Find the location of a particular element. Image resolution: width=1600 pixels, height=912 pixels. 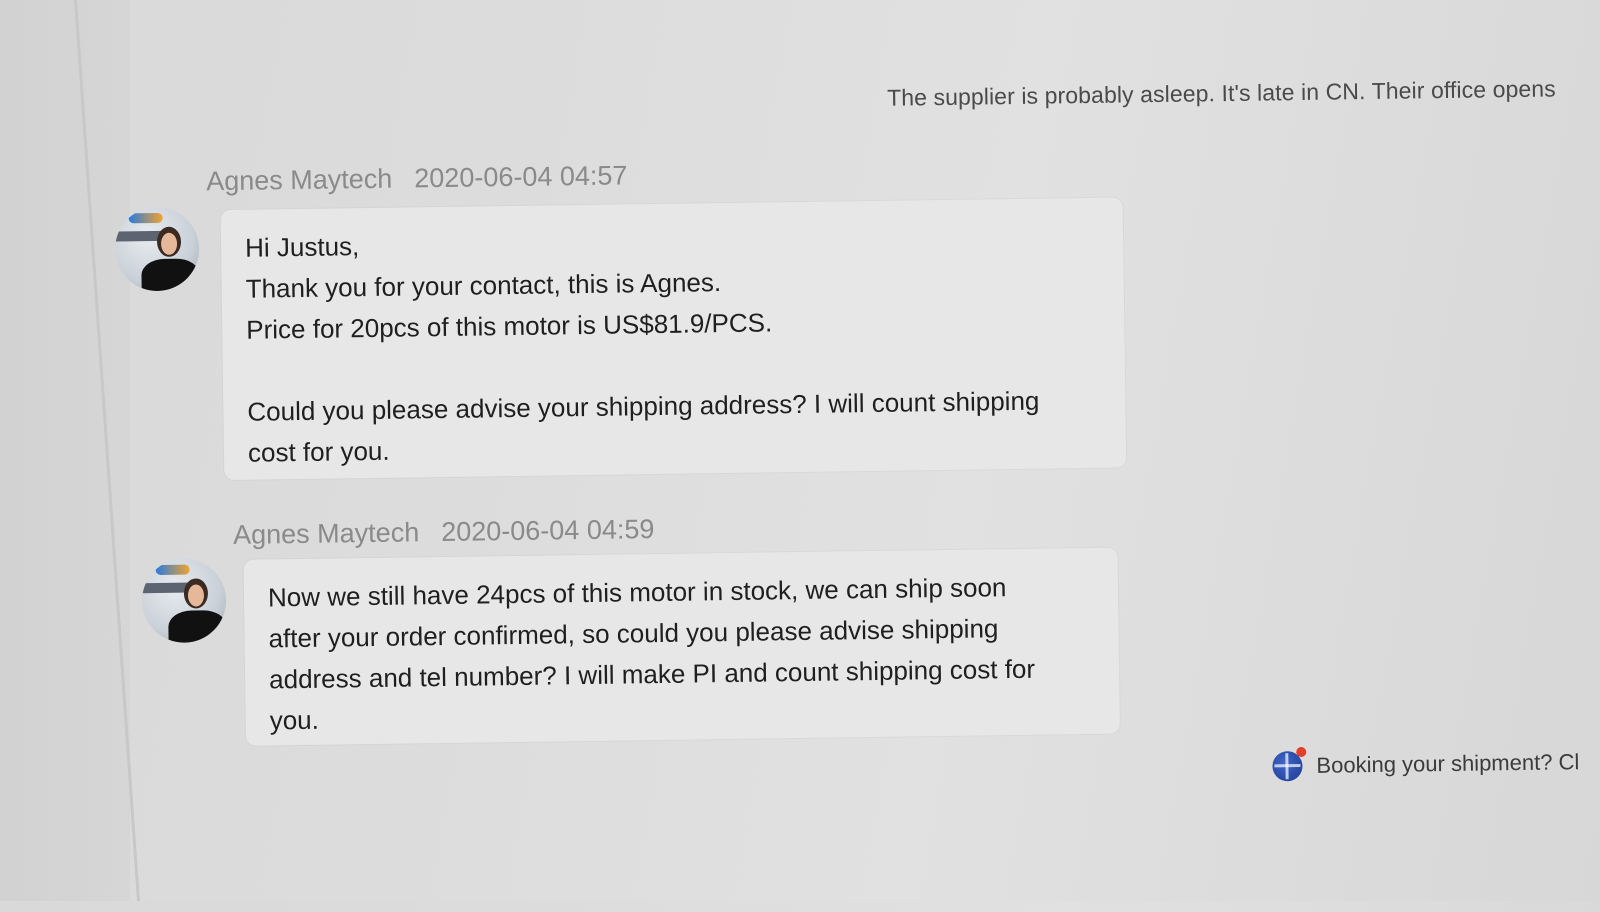

globe-icon is located at coordinates (1289, 764).